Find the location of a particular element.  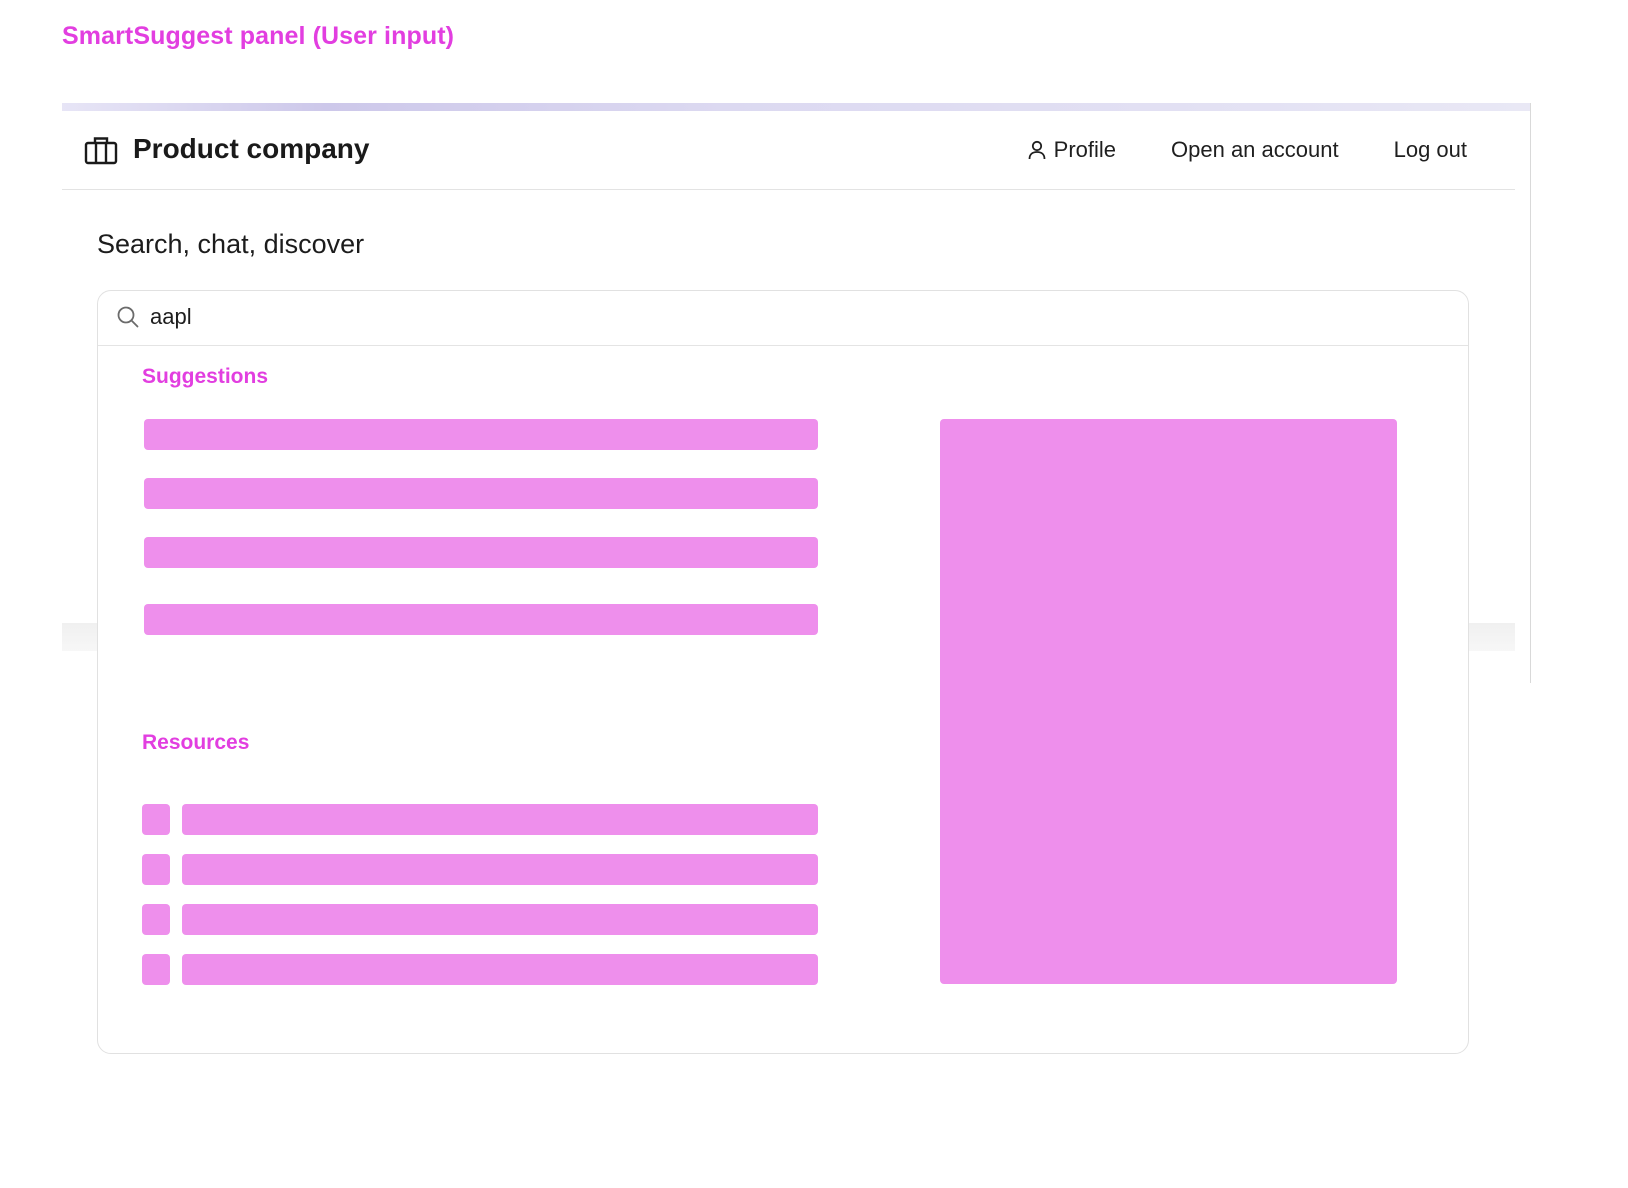

window-top-bar is located at coordinates (796, 107).